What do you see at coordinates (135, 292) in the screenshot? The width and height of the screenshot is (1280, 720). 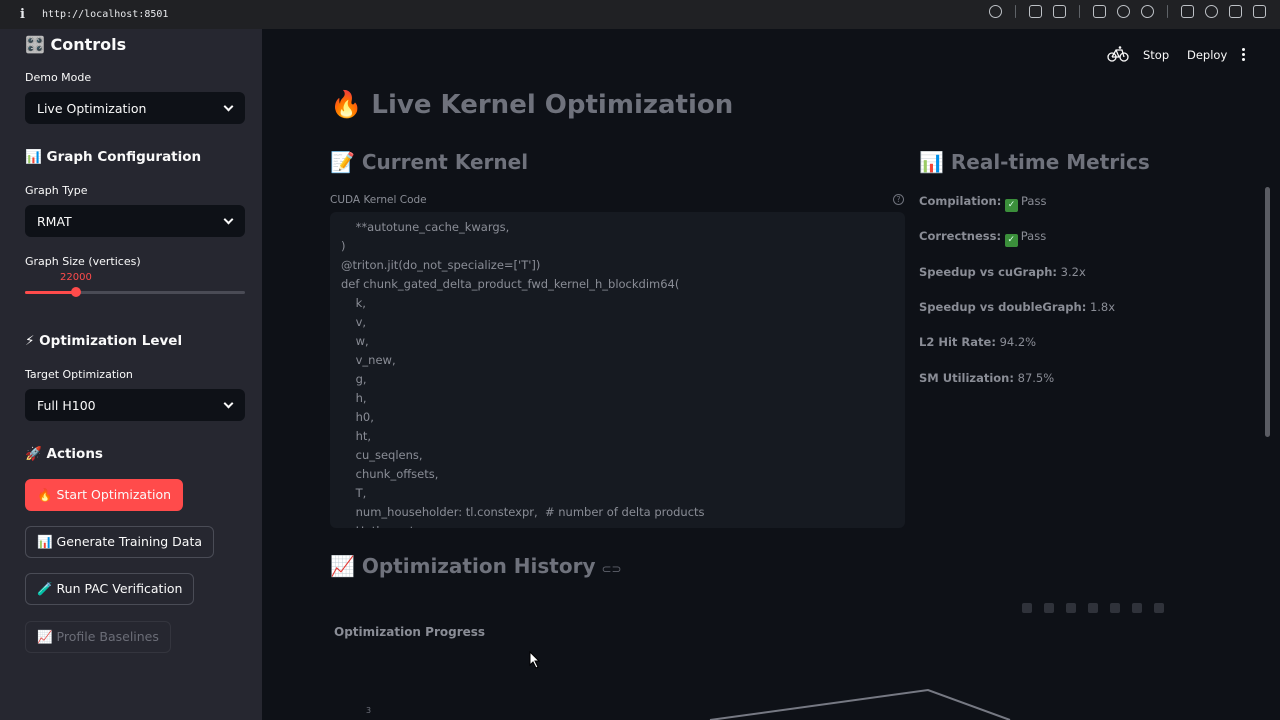 I see `graph-size-slider` at bounding box center [135, 292].